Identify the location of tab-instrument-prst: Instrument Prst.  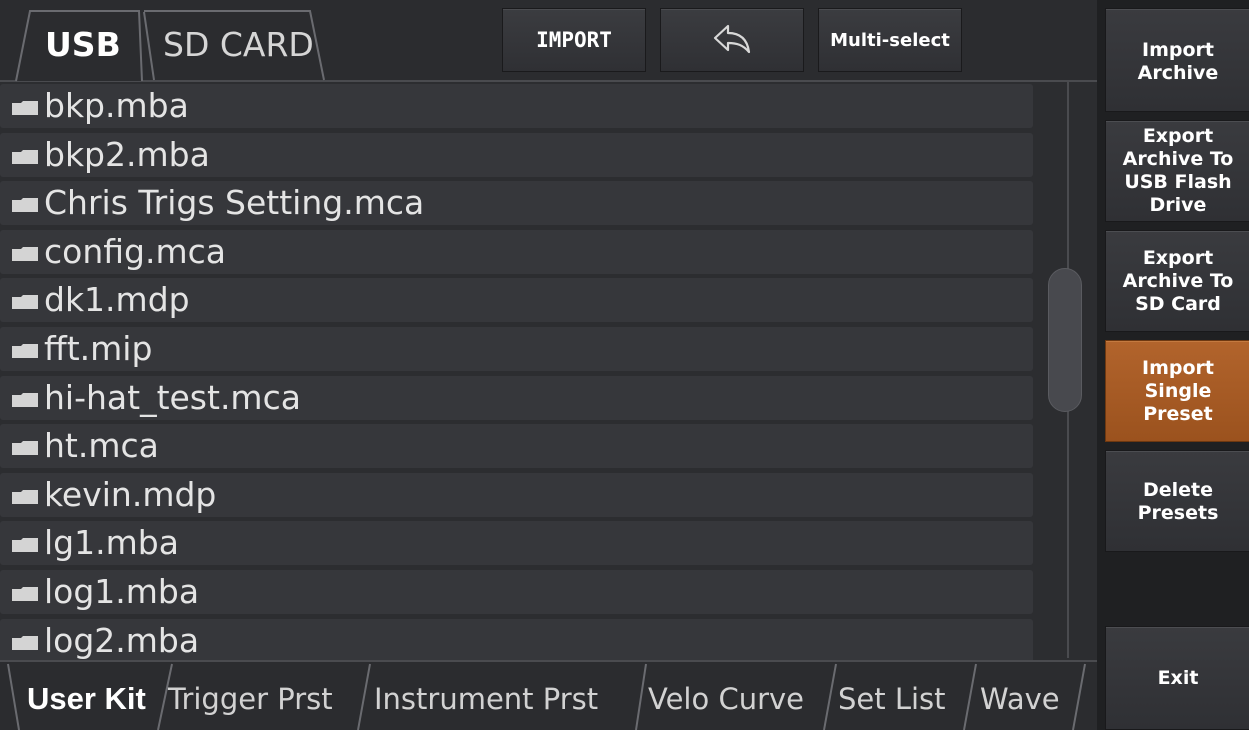
(486, 698).